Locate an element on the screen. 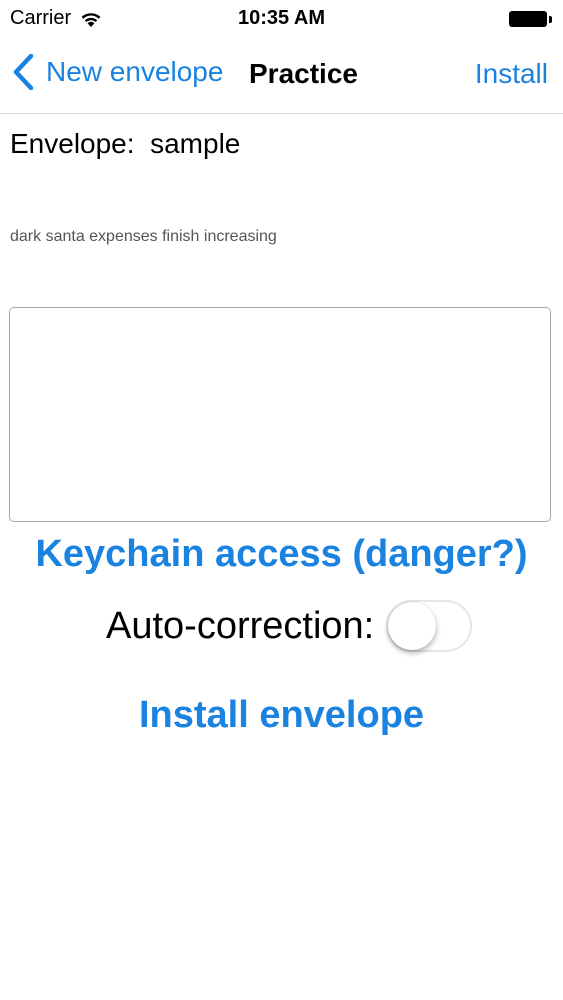 The width and height of the screenshot is (563, 1000). autocorrect-toggle is located at coordinates (429, 626).